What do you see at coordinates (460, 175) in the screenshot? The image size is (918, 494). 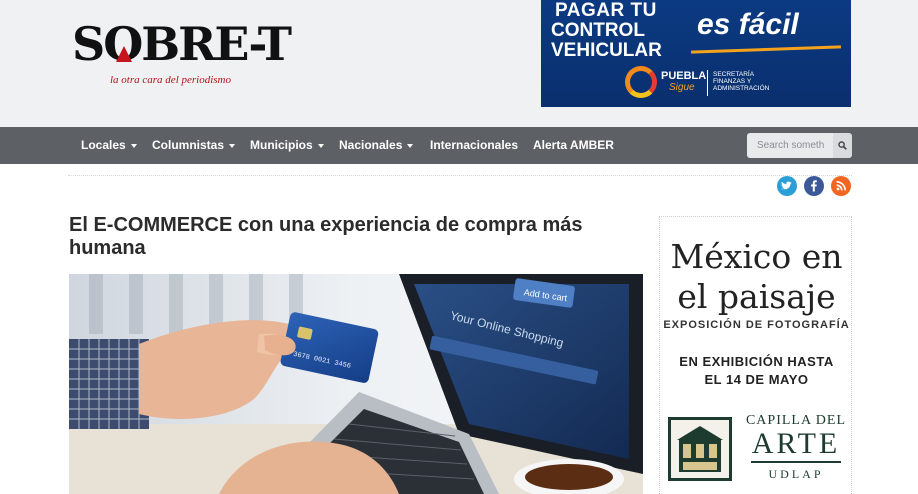 I see `divider` at bounding box center [460, 175].